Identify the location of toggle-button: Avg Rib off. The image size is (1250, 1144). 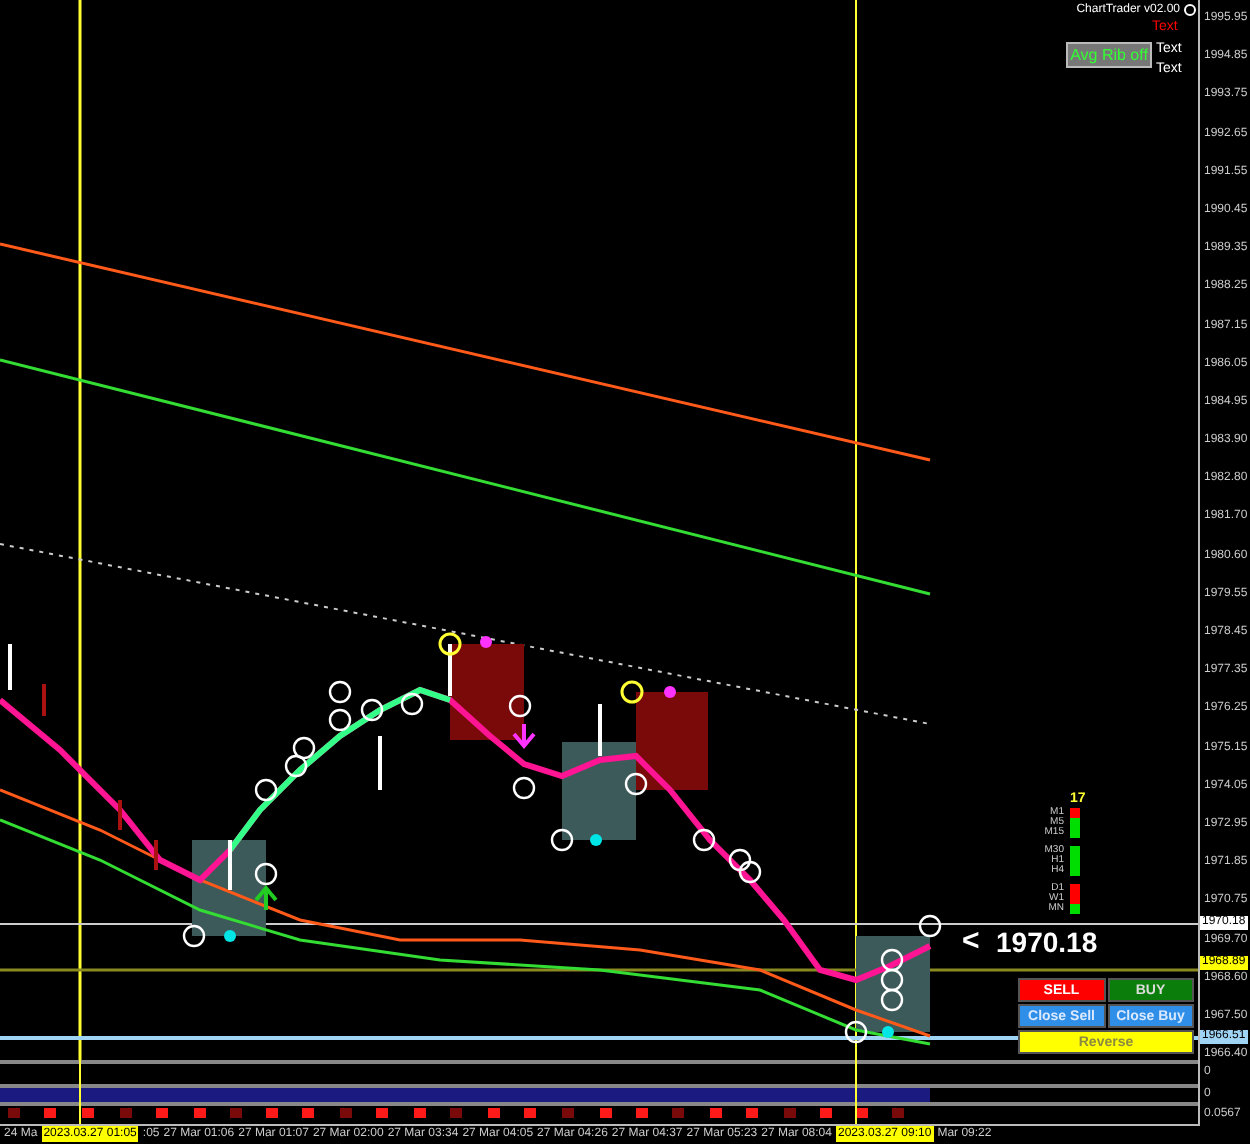
(1109, 55).